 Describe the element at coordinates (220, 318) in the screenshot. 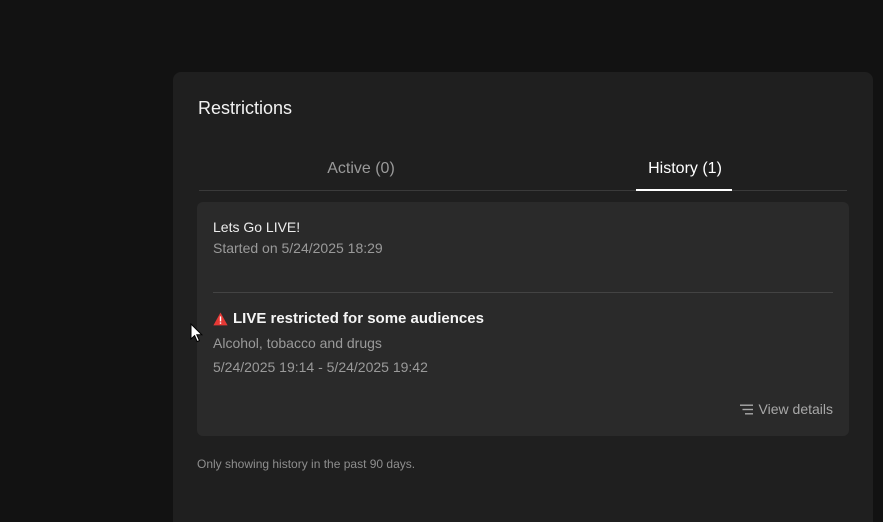

I see `warning-triangle-icon` at that location.